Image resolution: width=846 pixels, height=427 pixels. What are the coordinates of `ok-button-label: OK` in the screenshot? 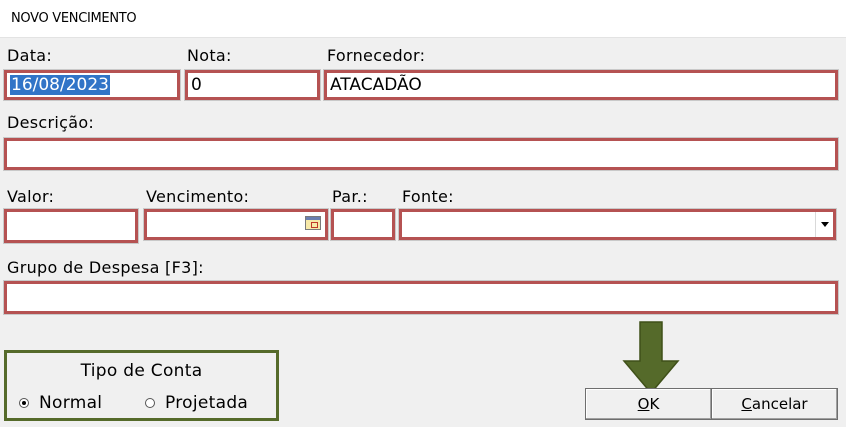 It's located at (648, 404).